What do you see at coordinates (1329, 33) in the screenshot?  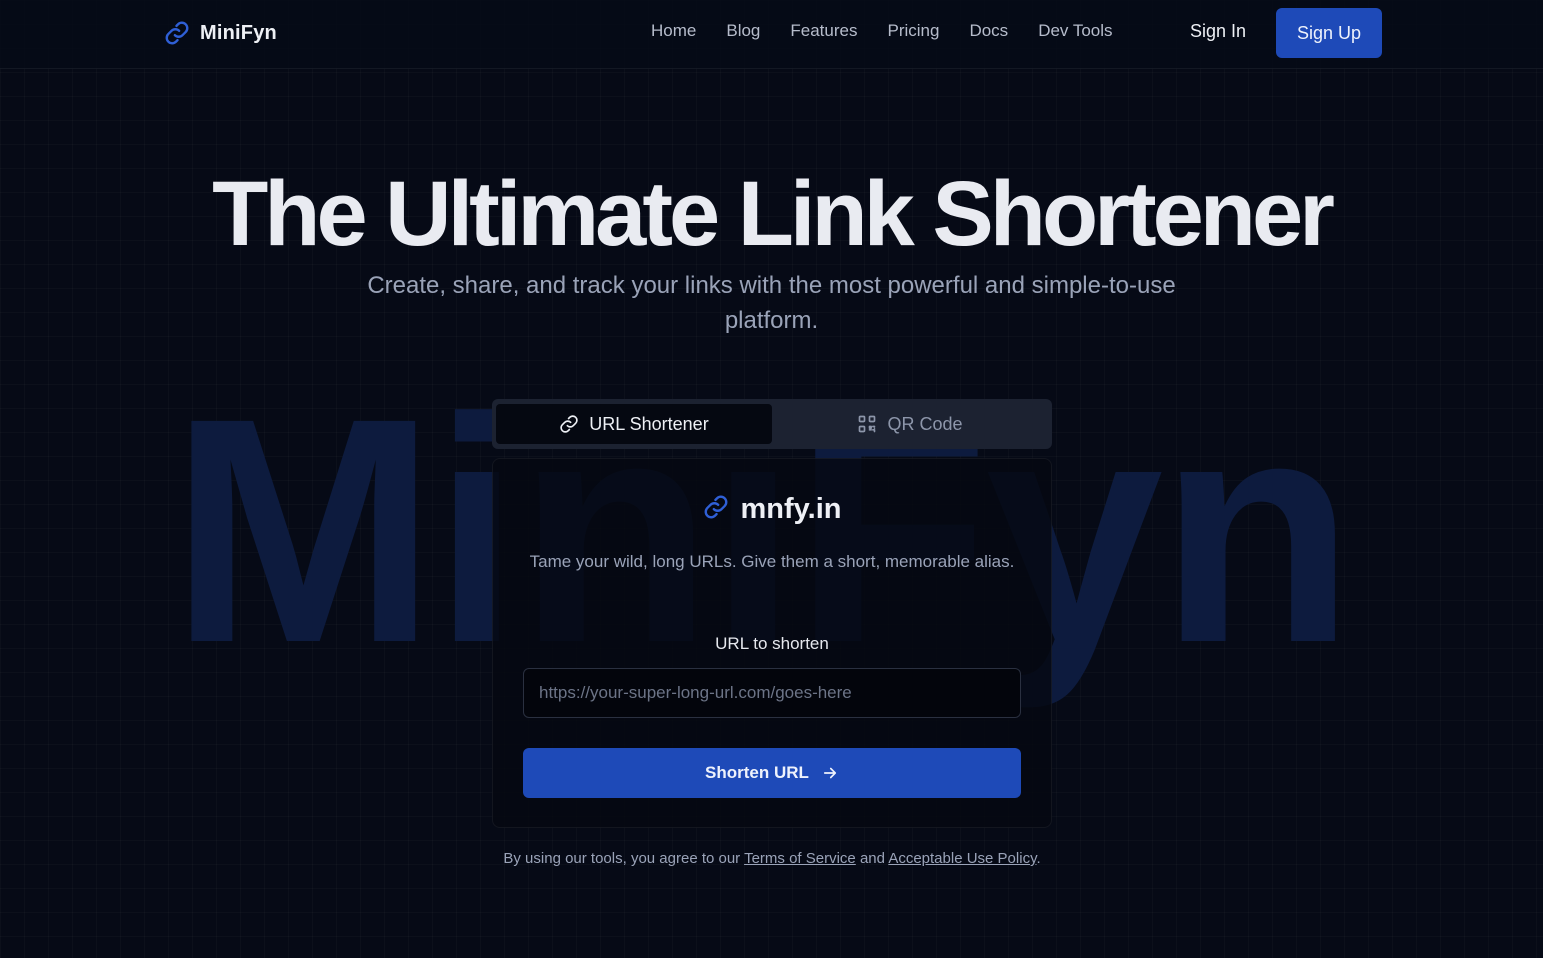 I see `sign-up-button: Sign Up` at bounding box center [1329, 33].